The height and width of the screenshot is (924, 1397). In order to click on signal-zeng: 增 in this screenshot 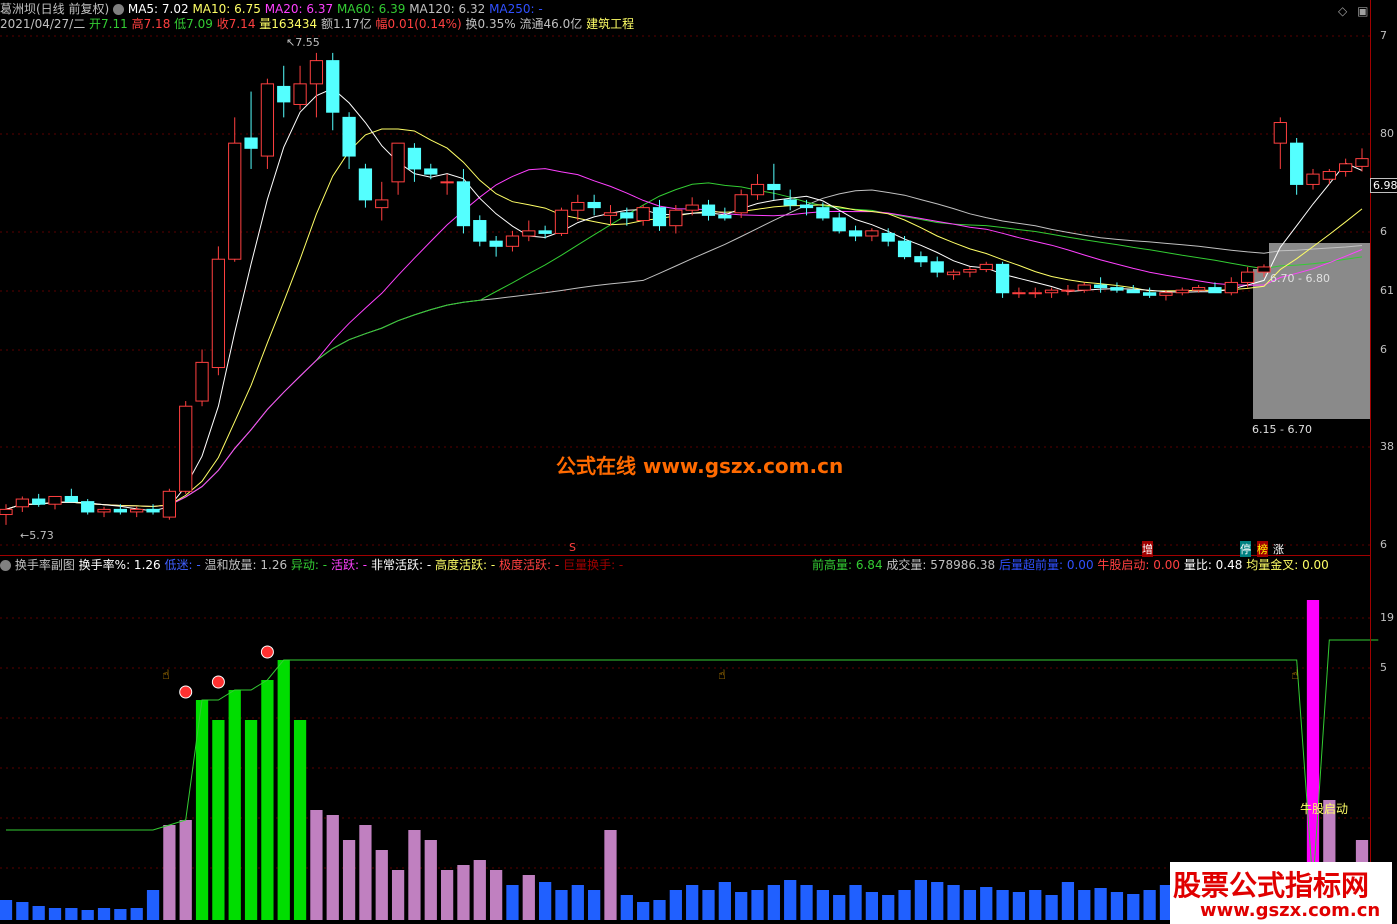, I will do `click(1147, 549)`.